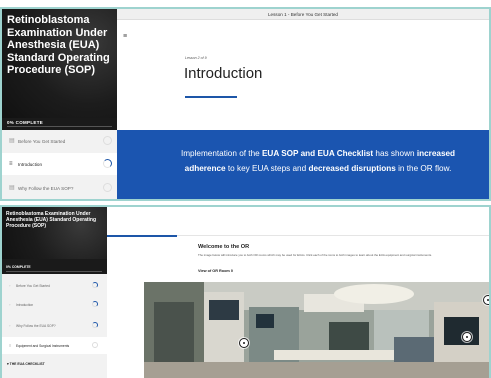 Image resolution: width=491 pixels, height=378 pixels. I want to click on nav-item-why-follow-the-eua-sop: ◦ Why Follow the EUA SOP?, so click(54, 325).